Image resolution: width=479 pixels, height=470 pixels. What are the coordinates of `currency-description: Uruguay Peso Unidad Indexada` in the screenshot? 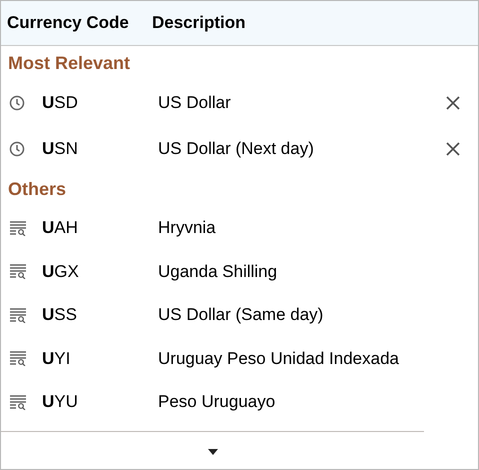 It's located at (318, 358).